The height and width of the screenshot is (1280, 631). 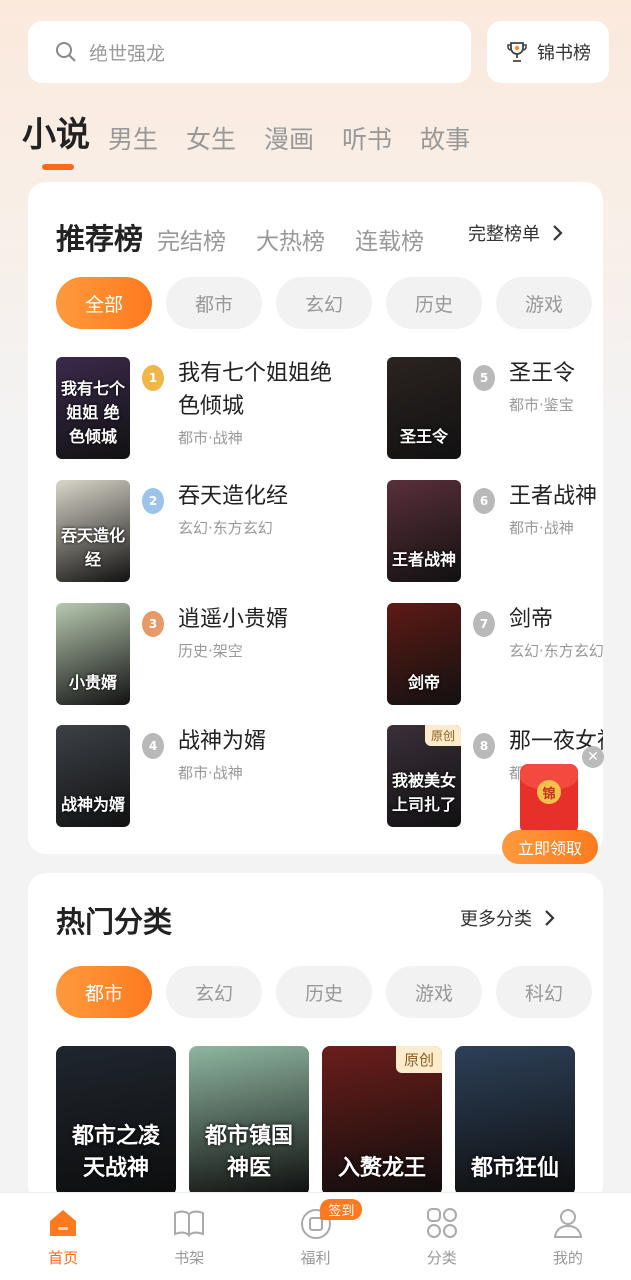 I want to click on cover-title: 都市之凌天战神, so click(x=115, y=1152).